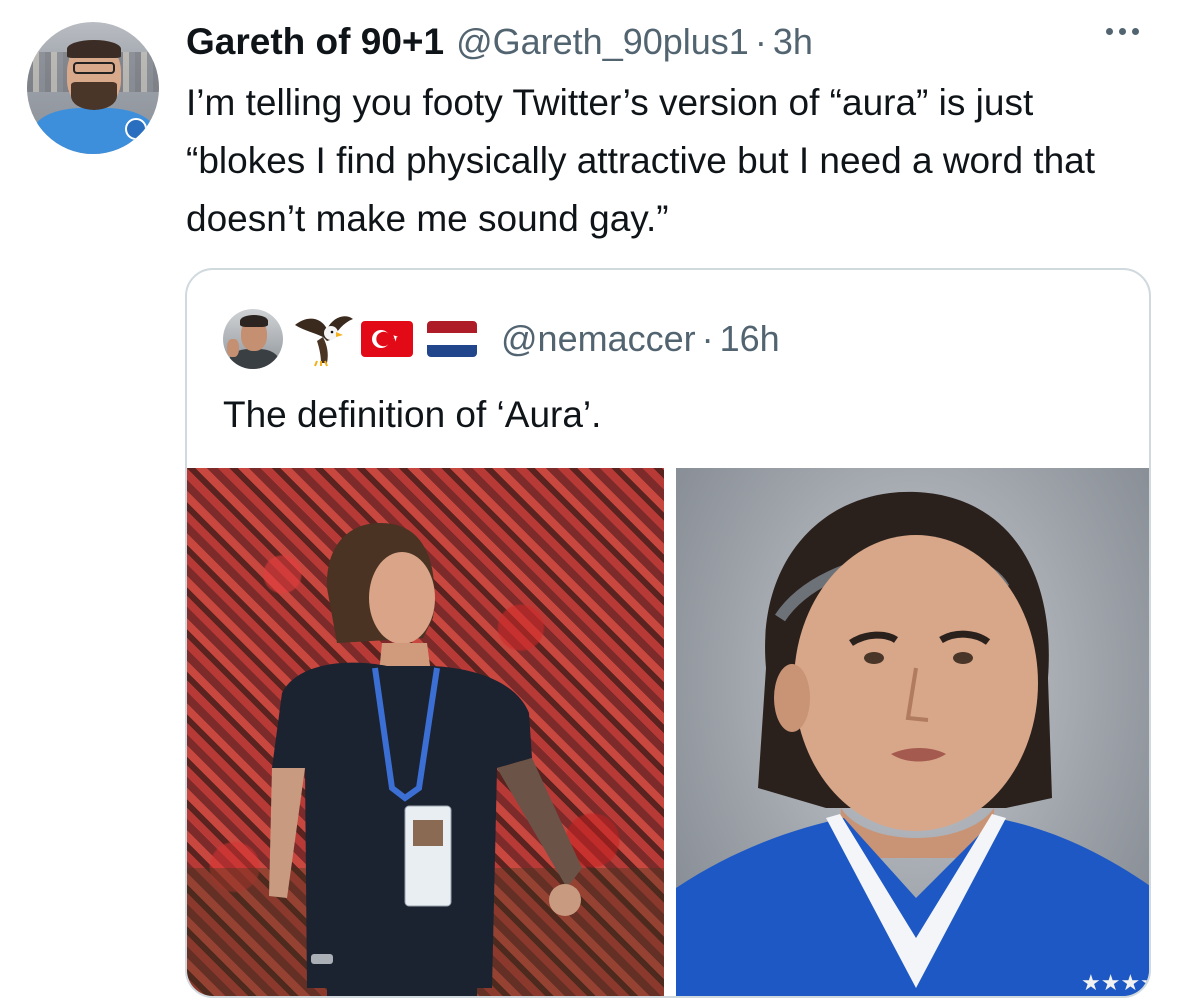 This screenshot has width=1179, height=1006. I want to click on more-options-icon, so click(1122, 31).